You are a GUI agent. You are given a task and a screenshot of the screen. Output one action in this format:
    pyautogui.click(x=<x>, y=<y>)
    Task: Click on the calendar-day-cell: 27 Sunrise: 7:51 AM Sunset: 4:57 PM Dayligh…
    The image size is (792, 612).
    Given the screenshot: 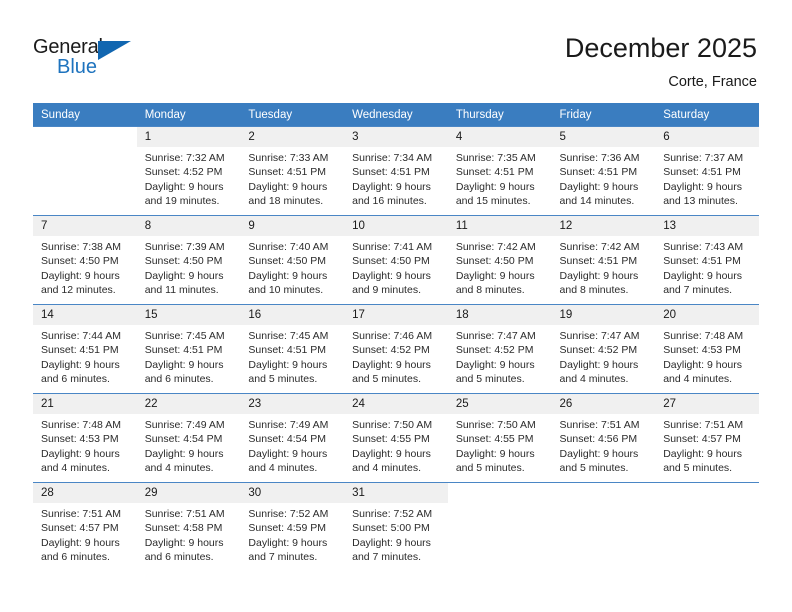 What is the action you would take?
    pyautogui.click(x=707, y=438)
    